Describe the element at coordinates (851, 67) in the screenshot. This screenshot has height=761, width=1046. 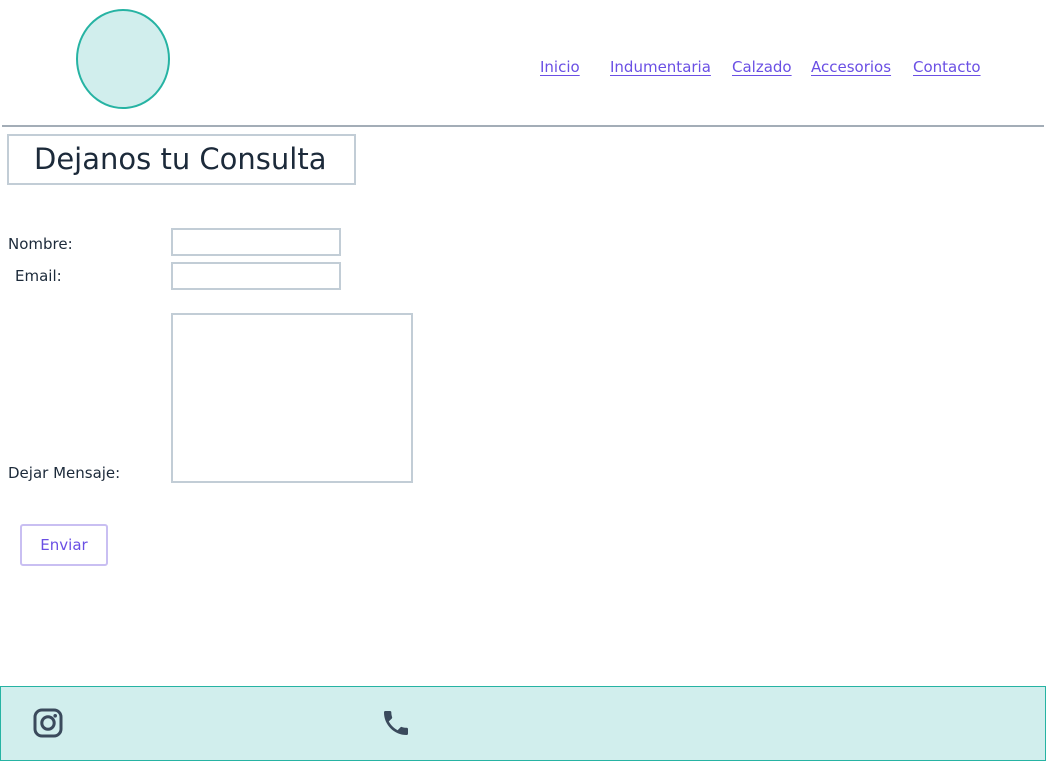
I see `nav-item-accesorios: Accesorios` at that location.